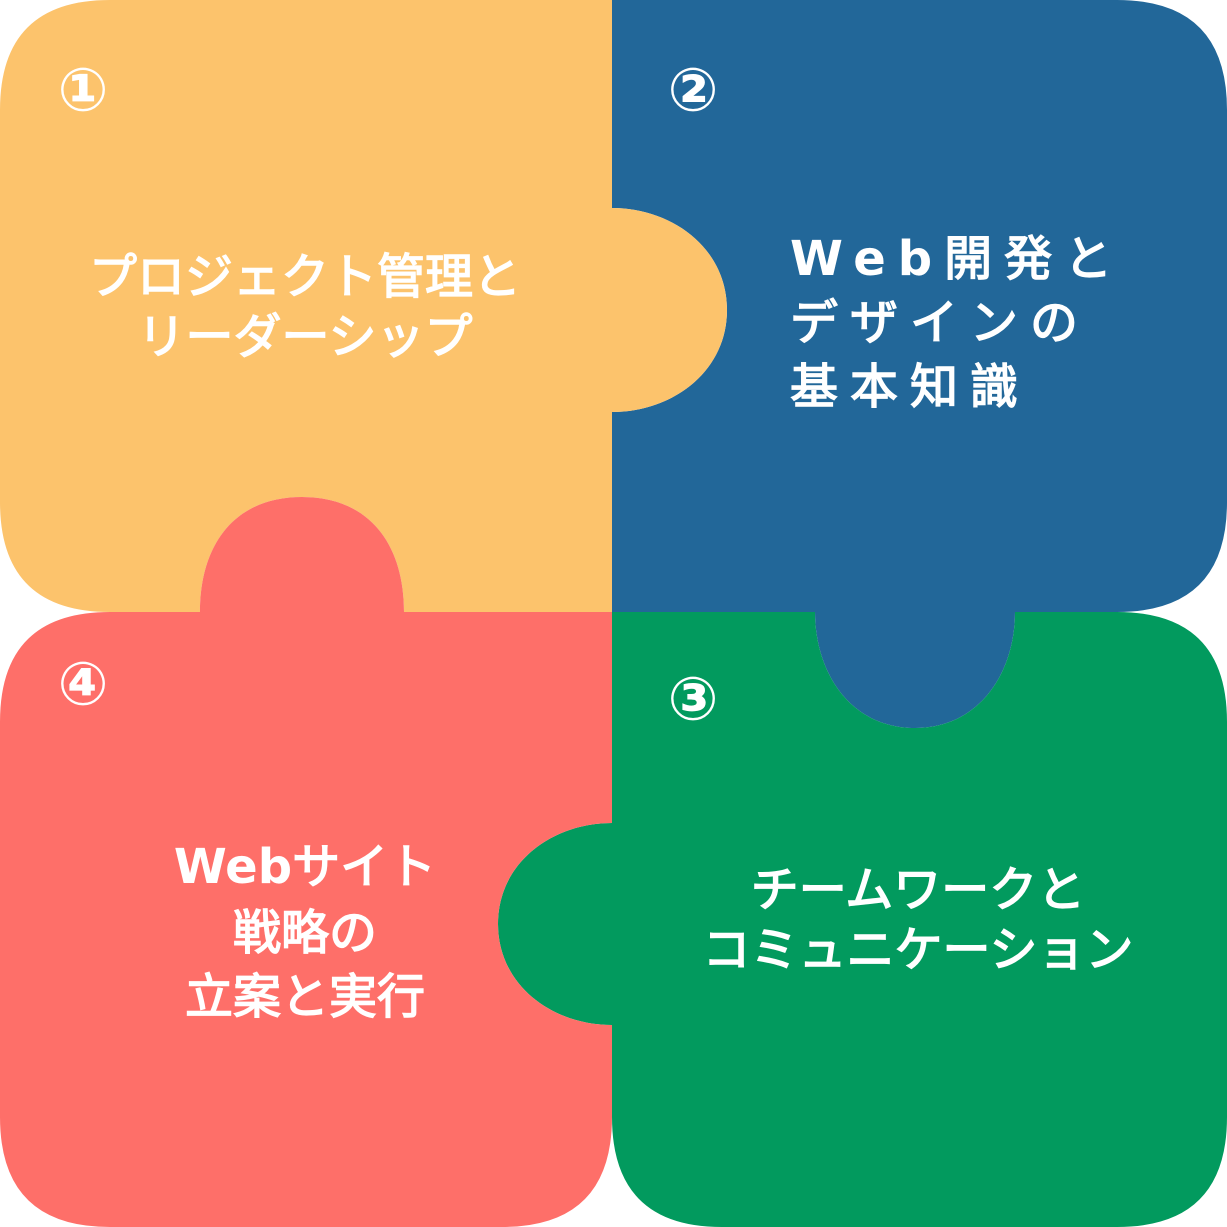 This screenshot has width=1227, height=1227. I want to click on piece-1-label-line-1: プロジェクト管理と, so click(305, 277).